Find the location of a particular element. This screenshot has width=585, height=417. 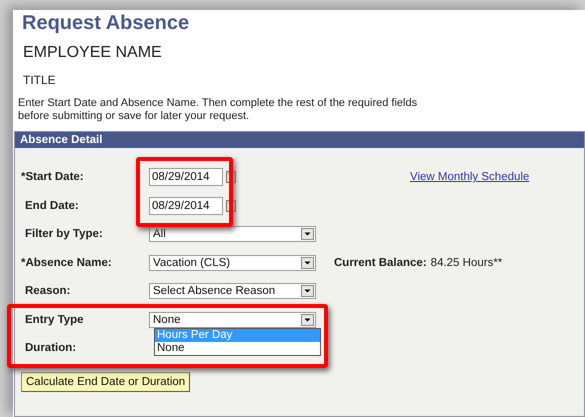

select-field: None is located at coordinates (232, 320).